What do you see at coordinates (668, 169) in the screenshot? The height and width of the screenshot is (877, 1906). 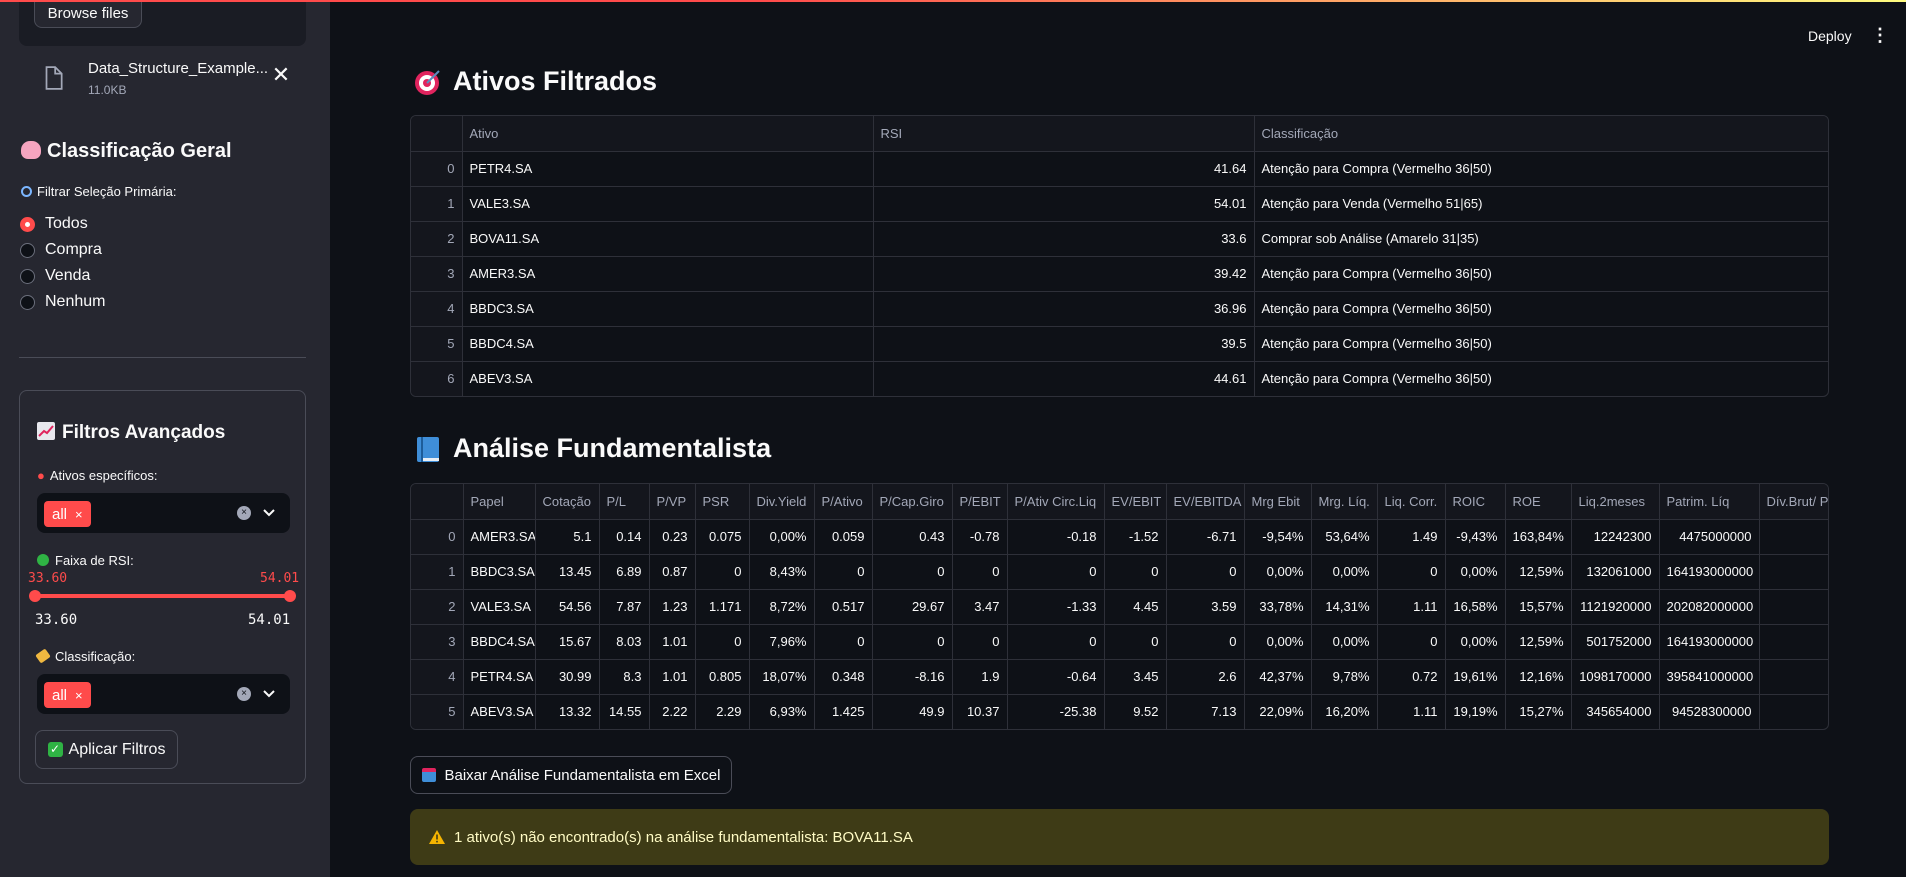 I see `table-cell: PETR4.SA` at bounding box center [668, 169].